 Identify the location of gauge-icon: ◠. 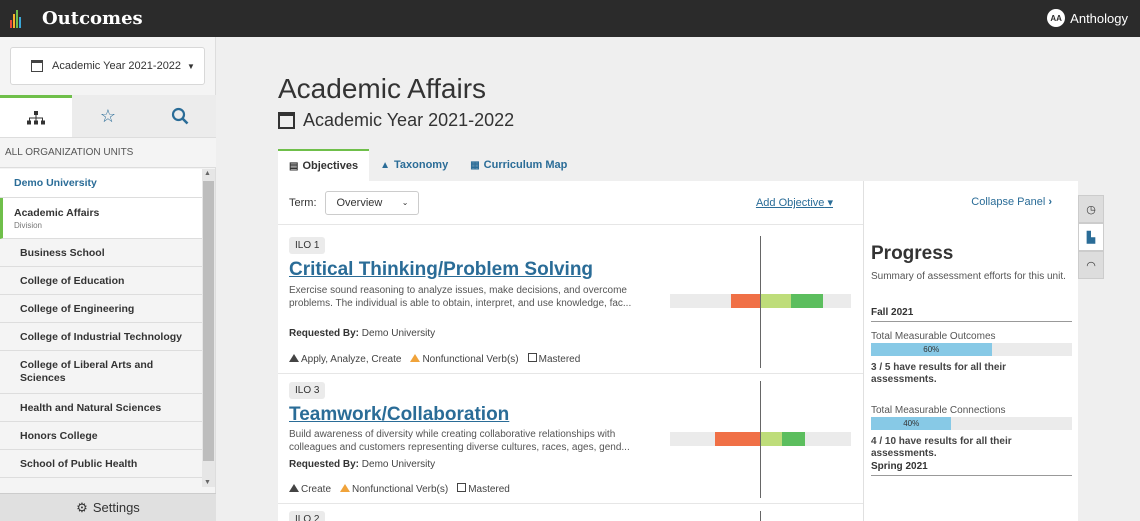
(1091, 265).